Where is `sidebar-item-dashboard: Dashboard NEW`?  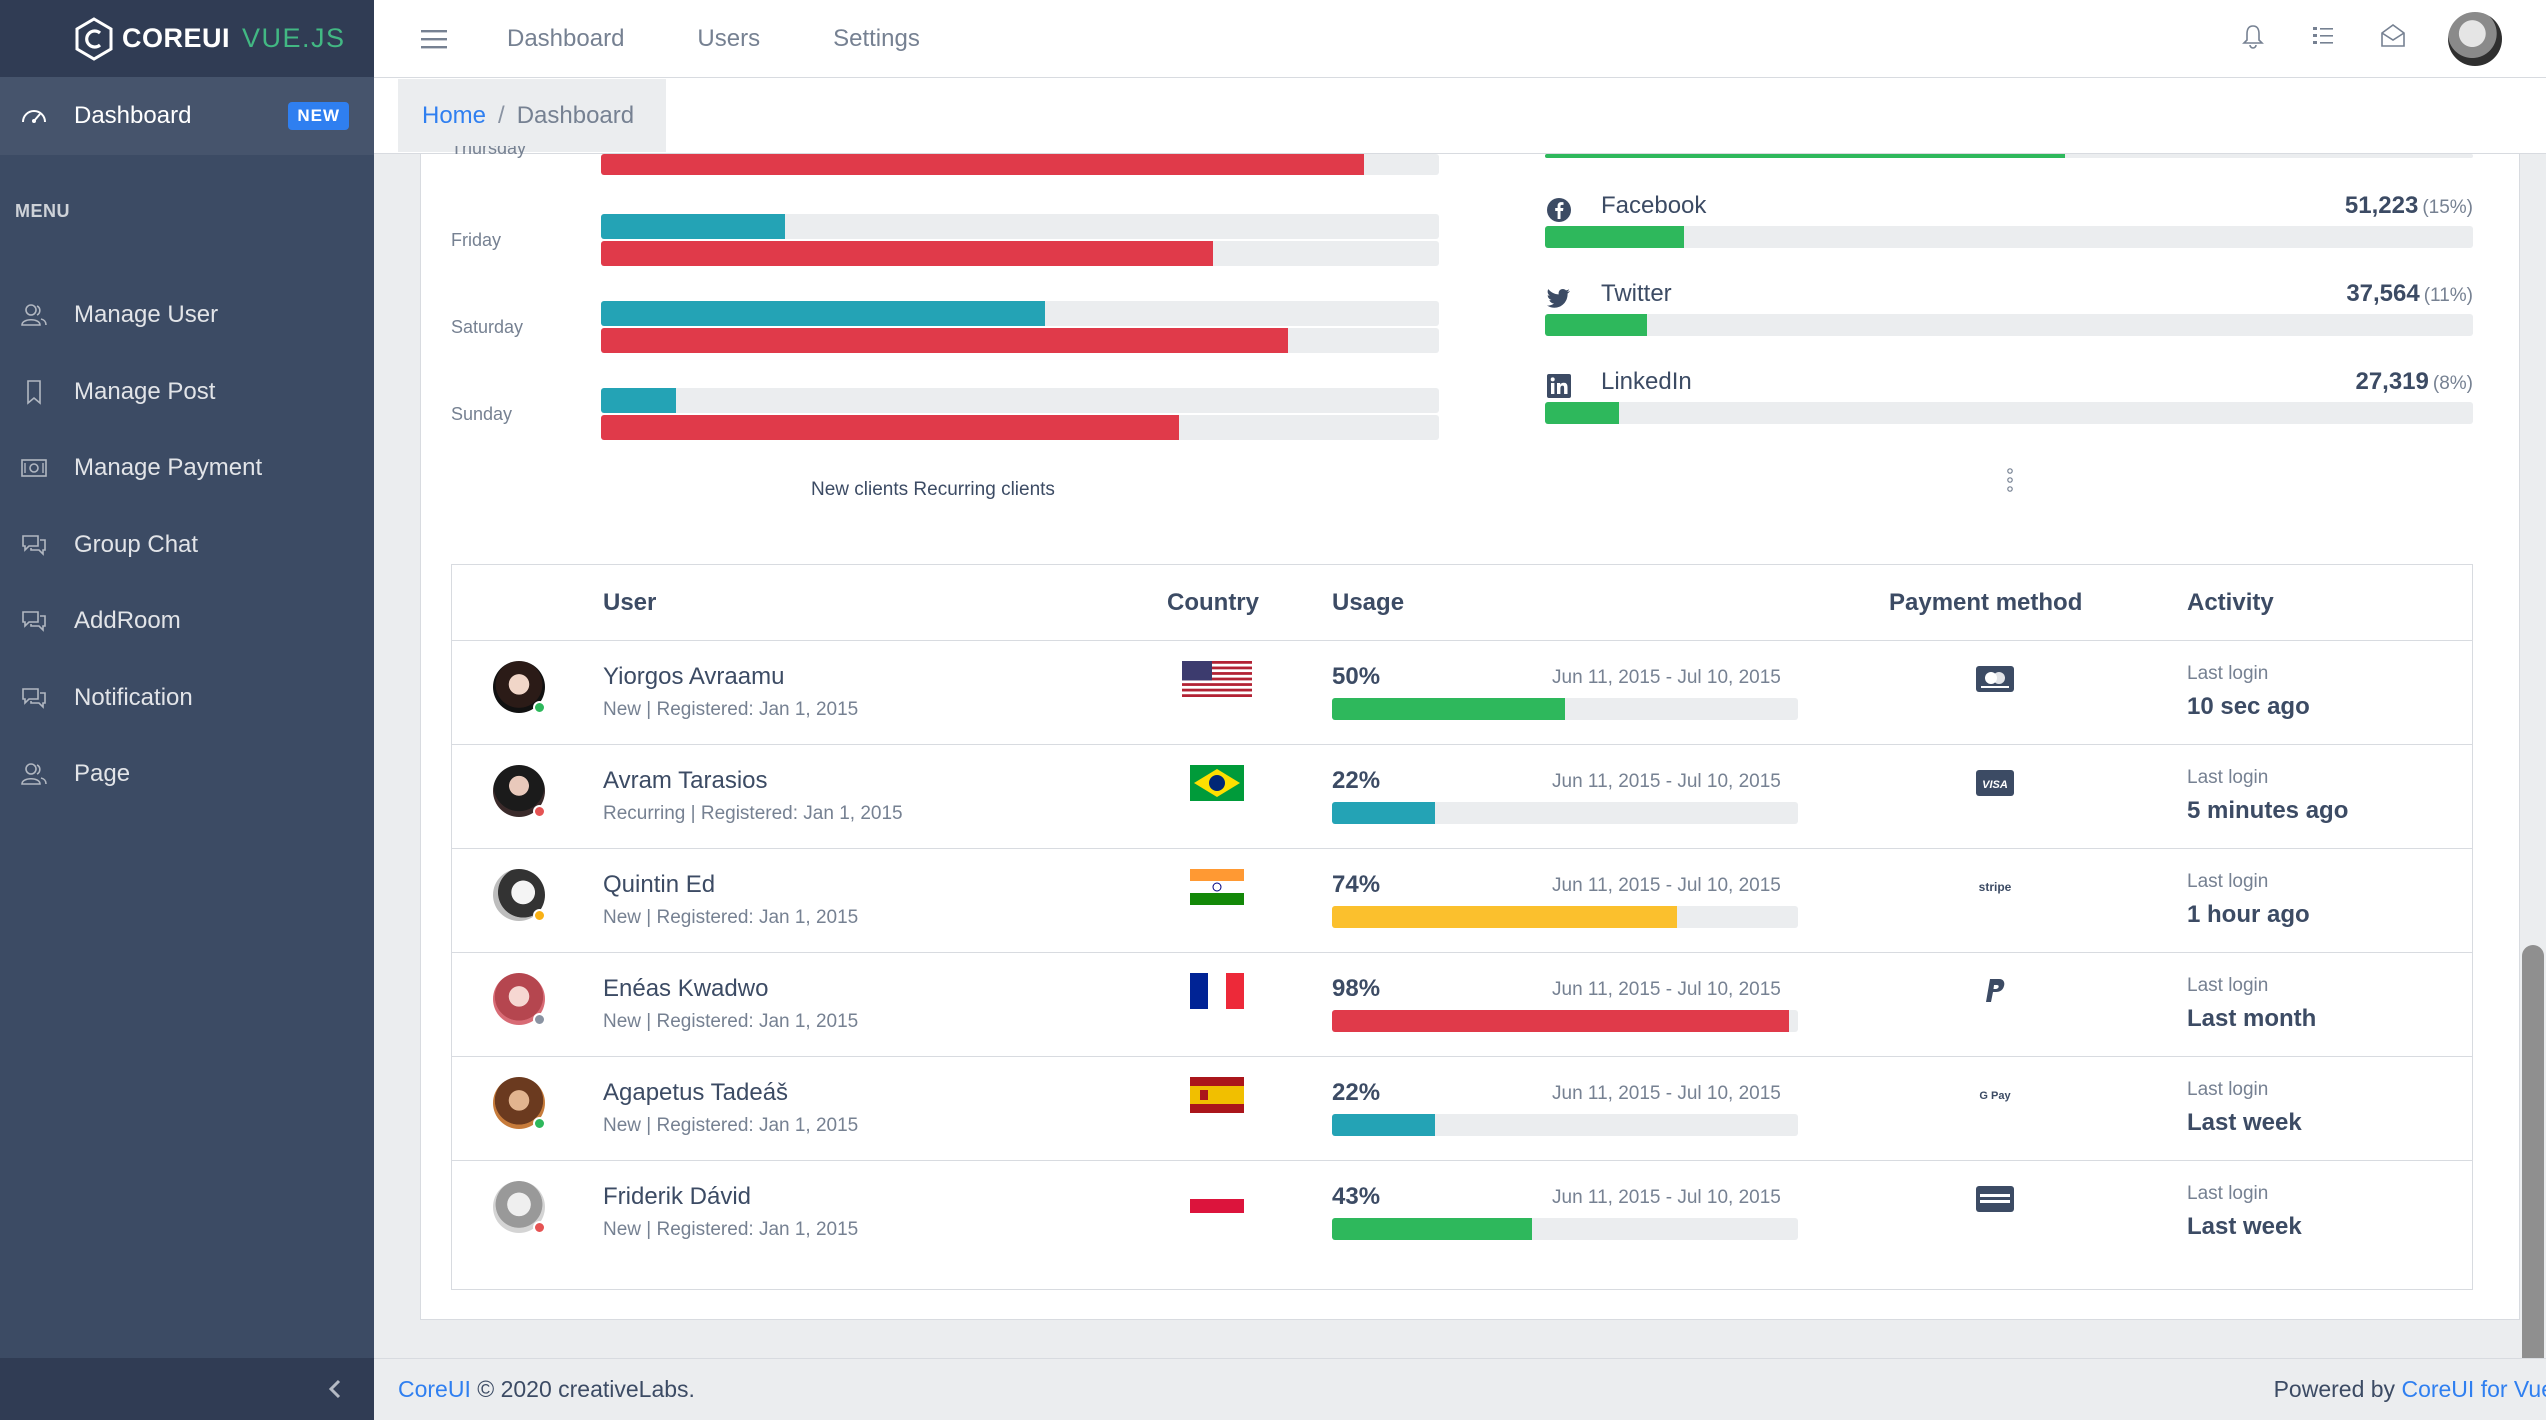 sidebar-item-dashboard: Dashboard NEW is located at coordinates (187, 116).